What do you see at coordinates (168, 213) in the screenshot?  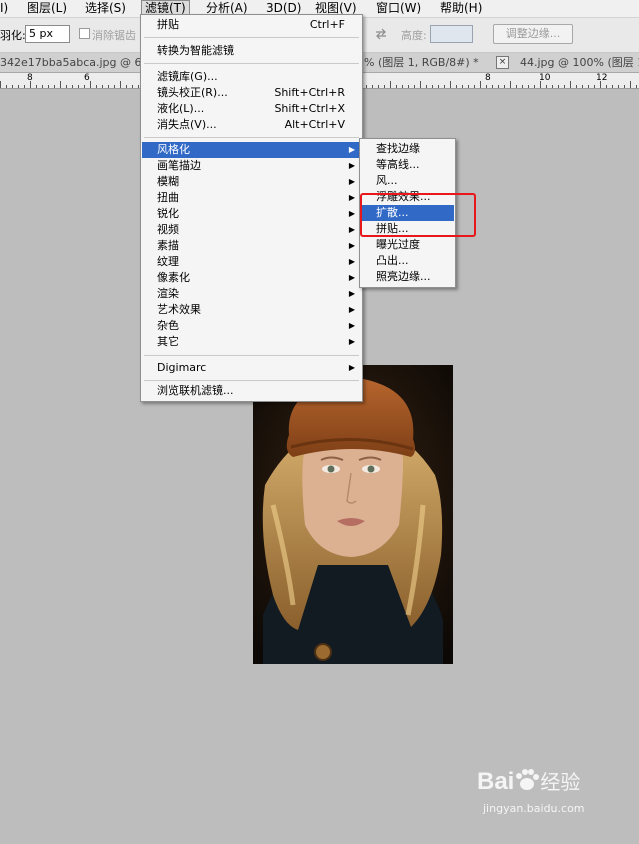 I see `menu-item-label: 锐化` at bounding box center [168, 213].